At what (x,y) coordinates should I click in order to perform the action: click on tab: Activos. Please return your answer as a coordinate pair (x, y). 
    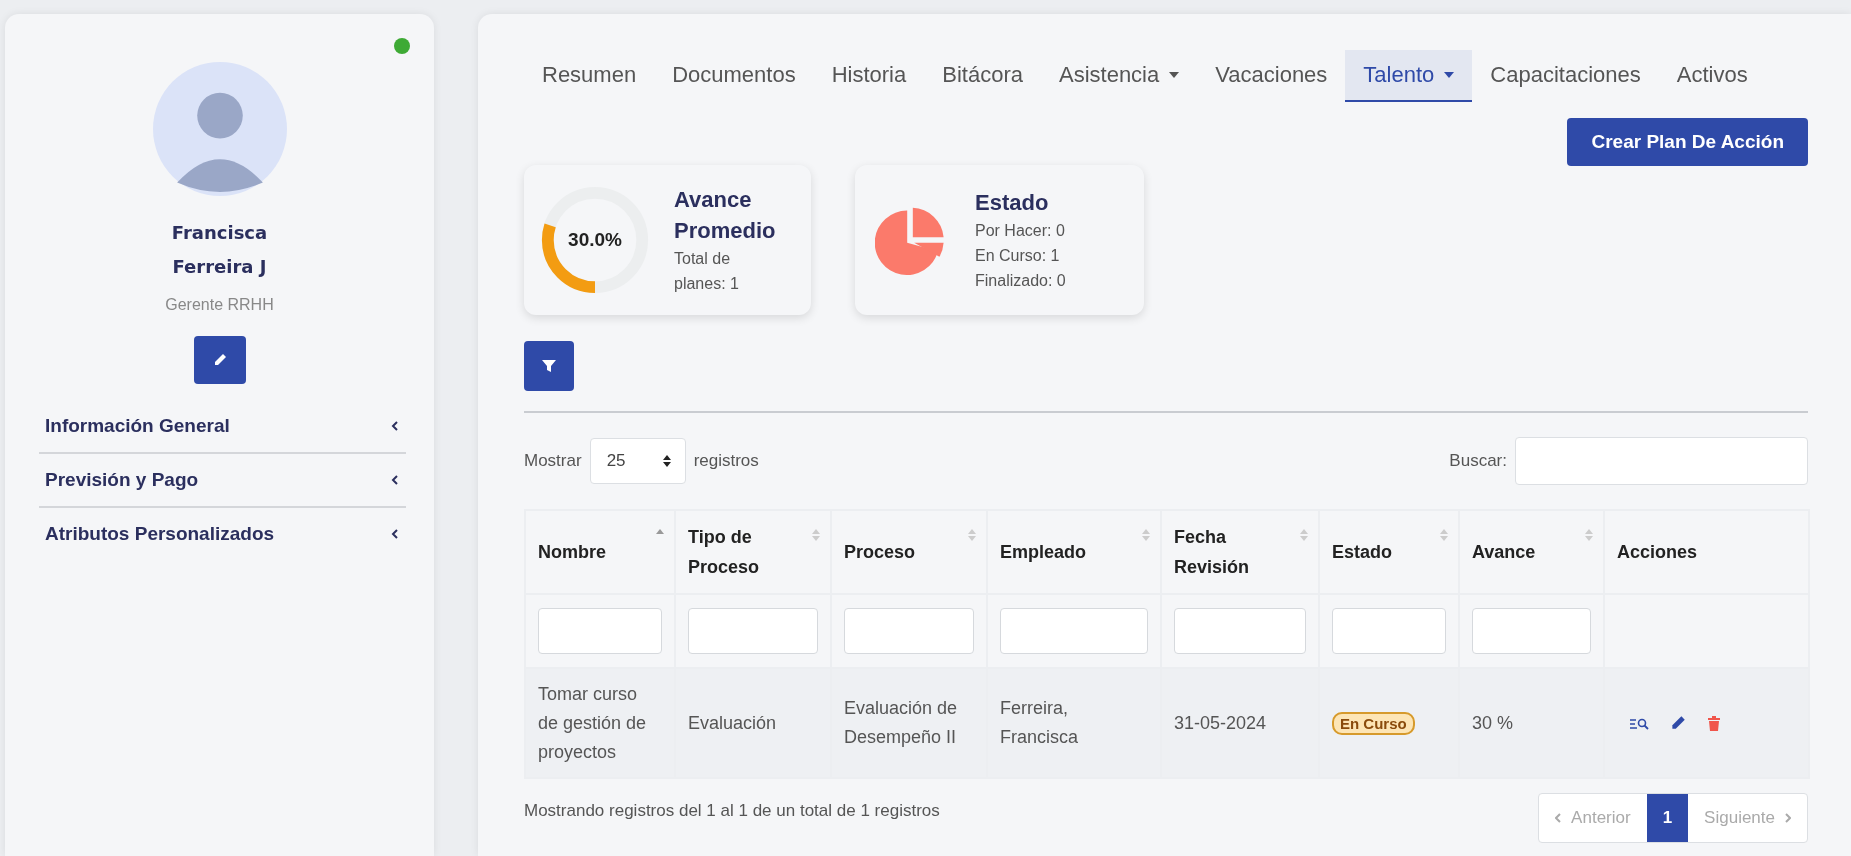
    Looking at the image, I should click on (1712, 76).